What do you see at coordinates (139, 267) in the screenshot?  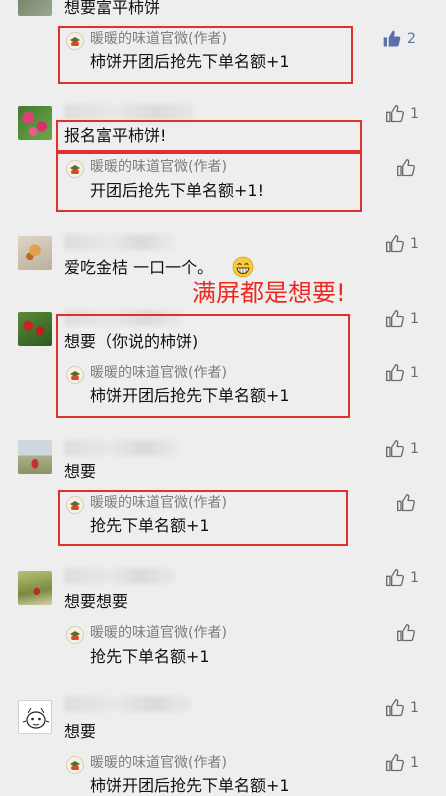 I see `comment-text: 爱吃金桔 一口一个。` at bounding box center [139, 267].